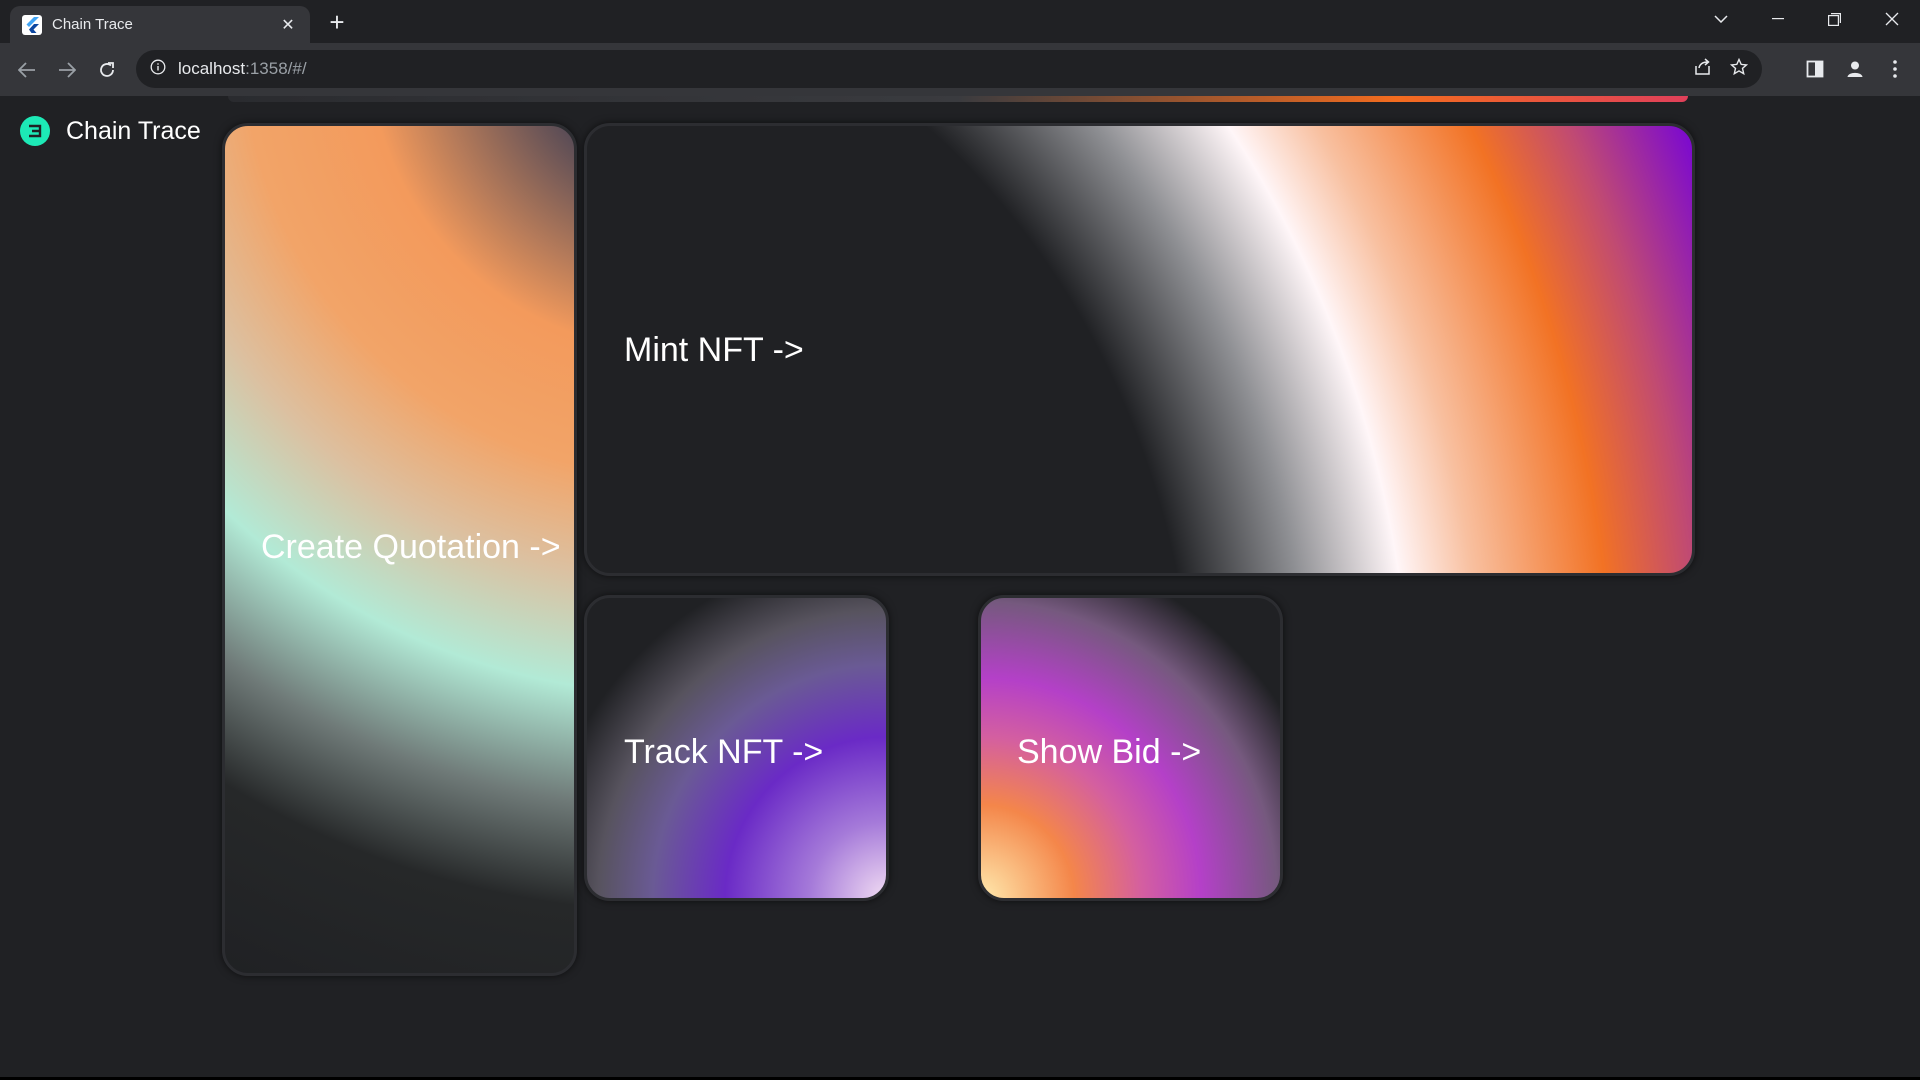 The width and height of the screenshot is (1920, 1080). Describe the element at coordinates (724, 752) in the screenshot. I see `track-nft-label: Track NFT ->` at that location.